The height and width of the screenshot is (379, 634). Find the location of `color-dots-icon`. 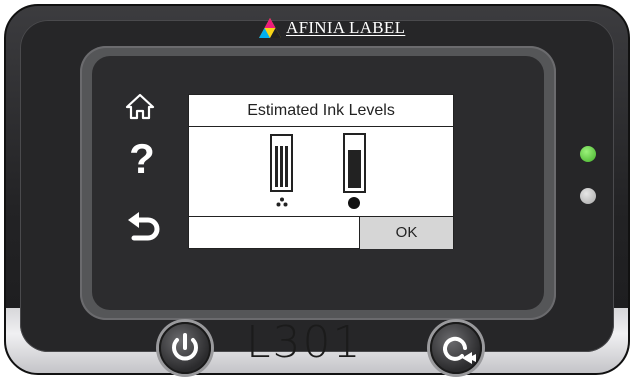

color-dots-icon is located at coordinates (282, 202).